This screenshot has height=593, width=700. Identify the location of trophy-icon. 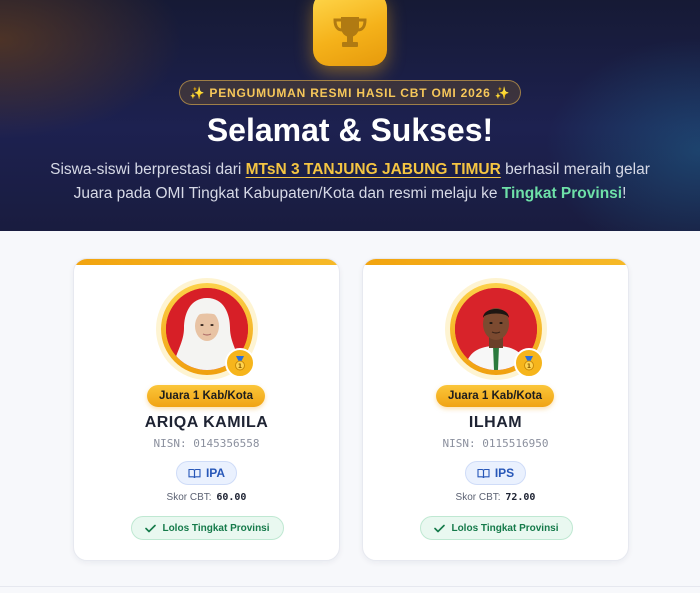
(350, 32).